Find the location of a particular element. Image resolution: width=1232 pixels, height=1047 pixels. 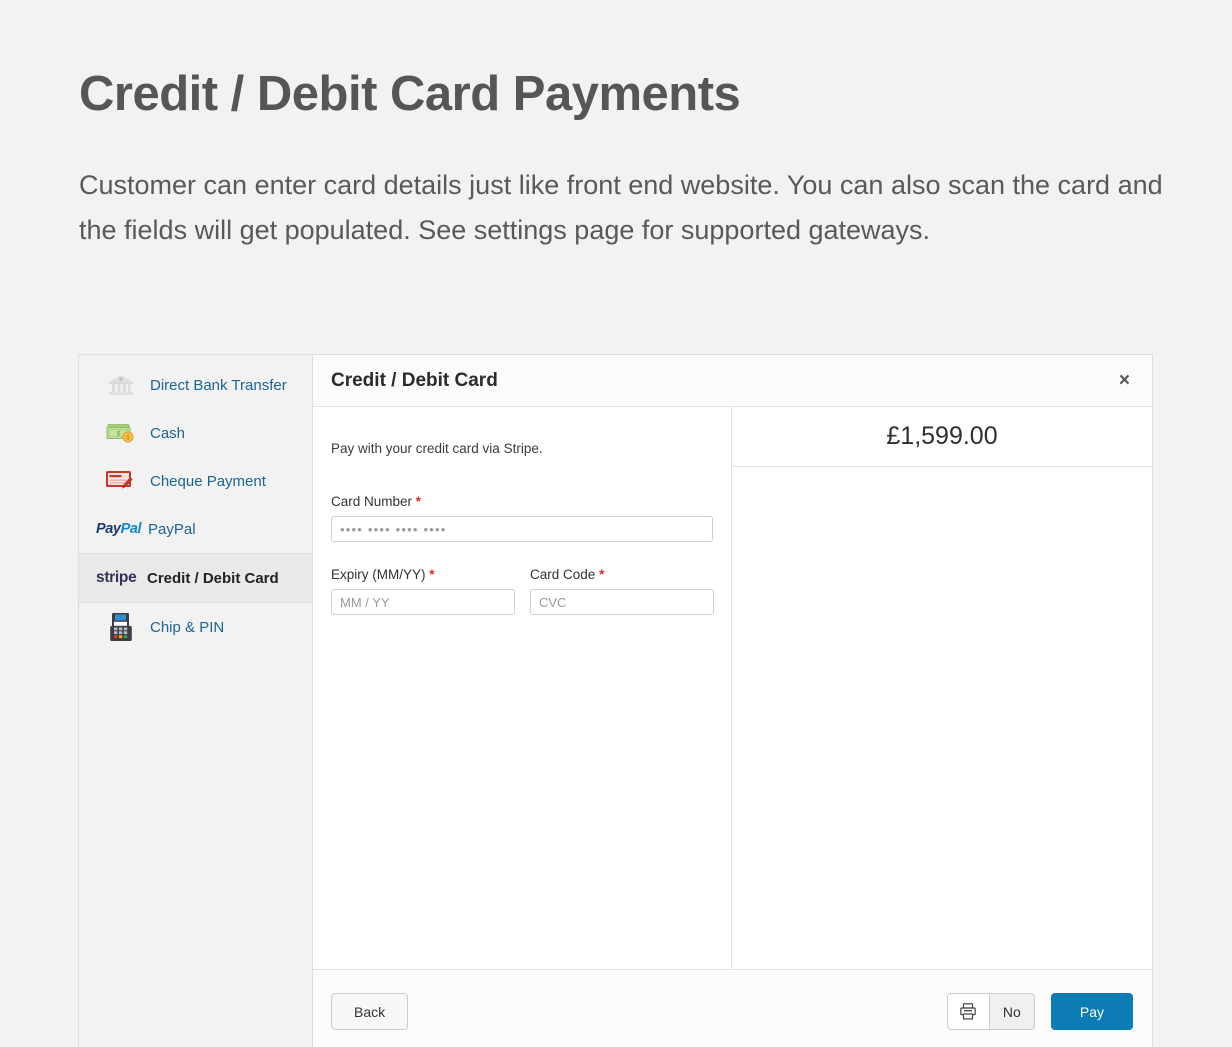

paypal-logo-part1: Pay is located at coordinates (108, 528).